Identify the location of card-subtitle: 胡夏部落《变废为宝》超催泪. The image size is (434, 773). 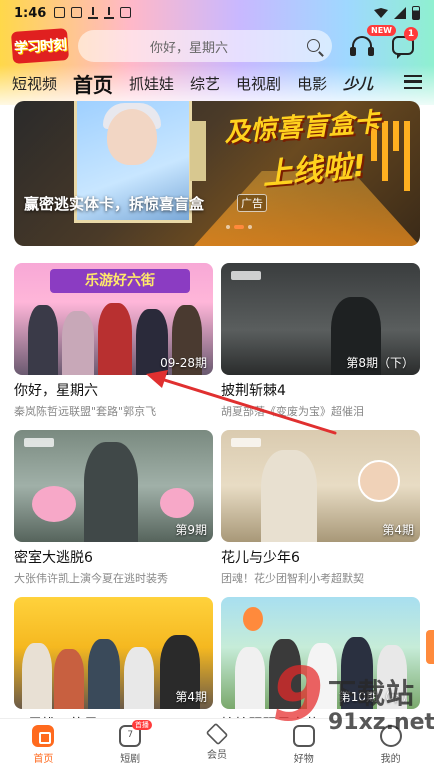
(292, 411).